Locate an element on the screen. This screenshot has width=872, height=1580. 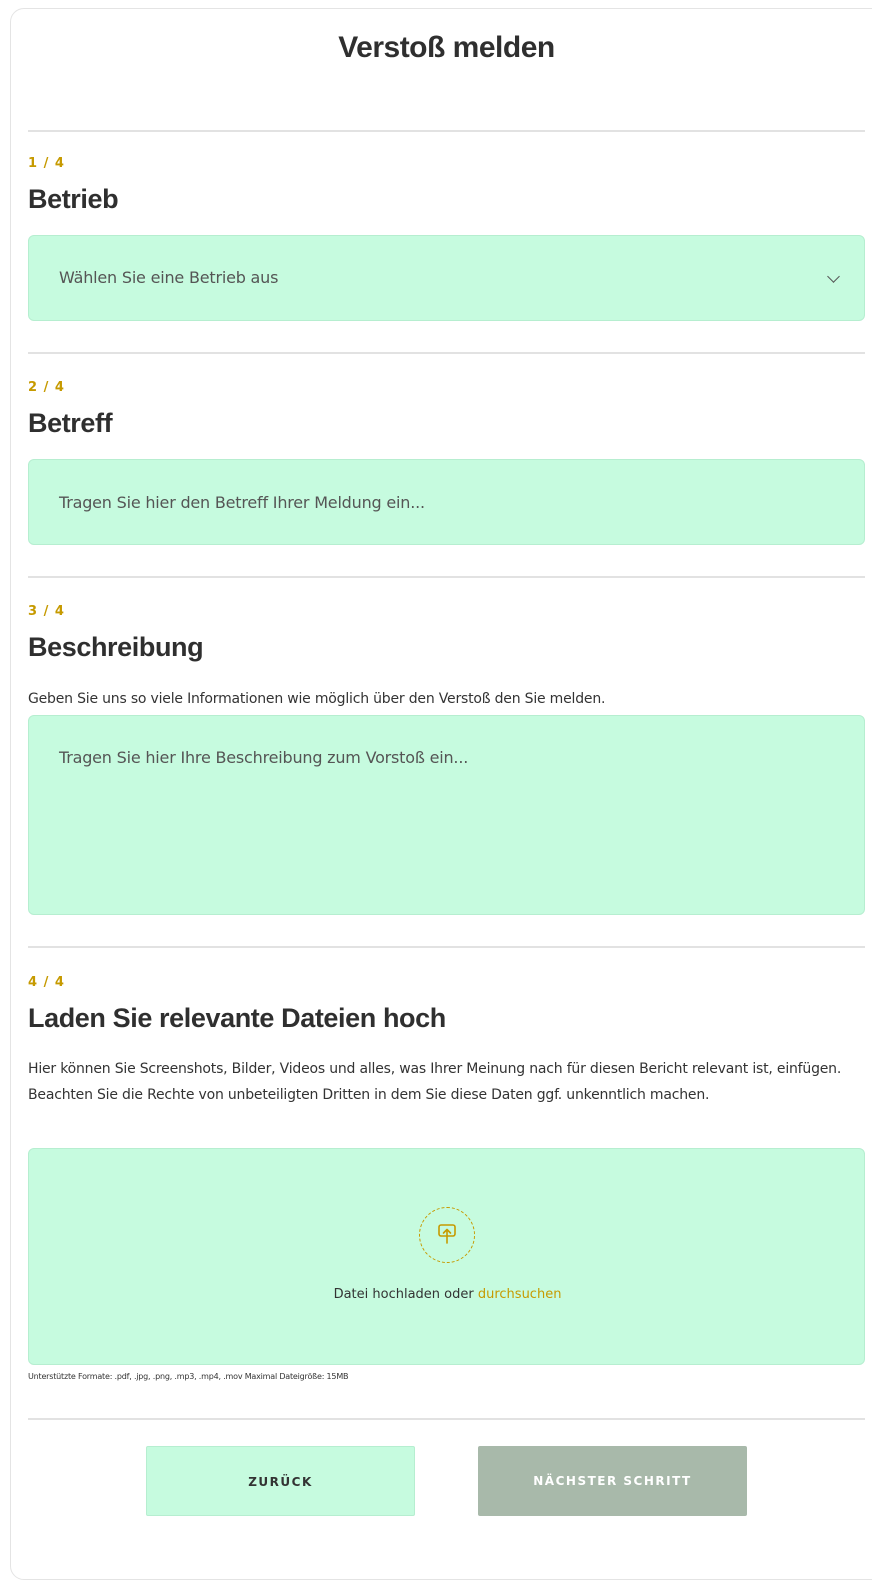
betrieb-select: Wählen Sie eine Betrieb aus is located at coordinates (446, 278).